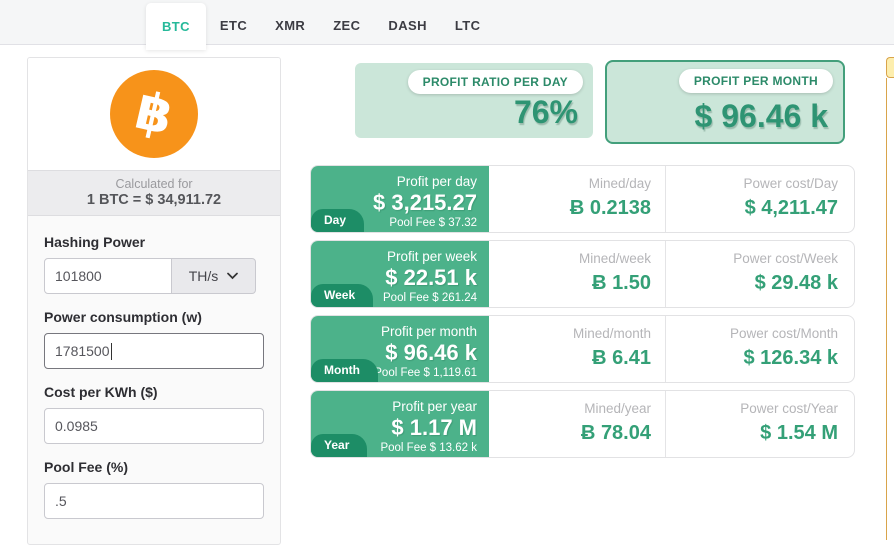 Image resolution: width=894 pixels, height=556 pixels. I want to click on profit-label: Profit per year, so click(434, 406).